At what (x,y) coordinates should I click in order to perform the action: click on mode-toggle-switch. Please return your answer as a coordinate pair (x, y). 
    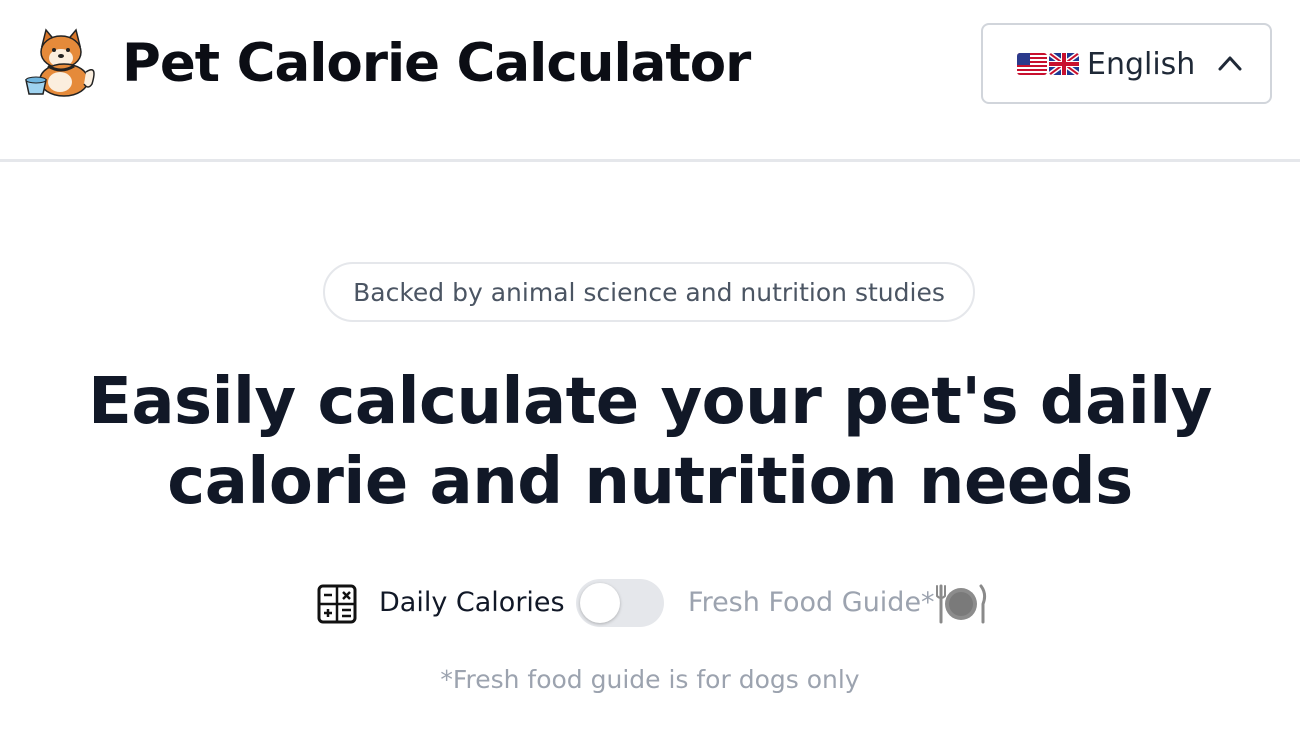
    Looking at the image, I should click on (620, 603).